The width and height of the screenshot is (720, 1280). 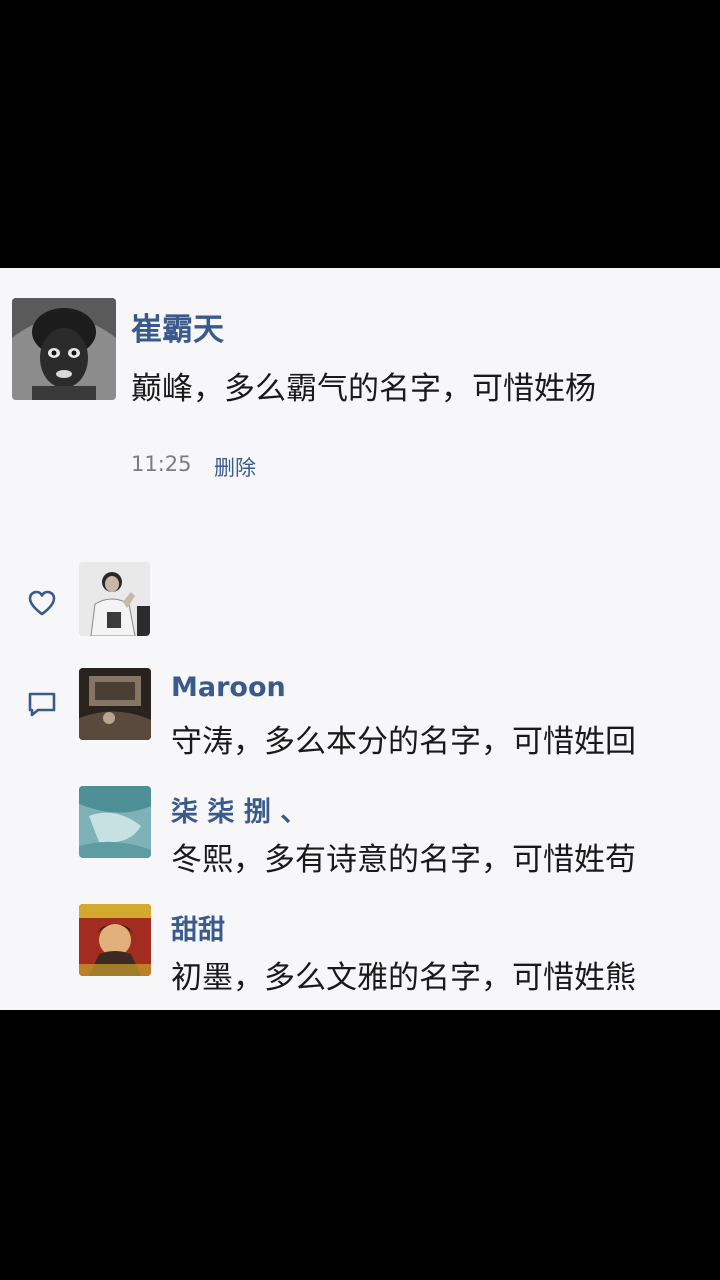 I want to click on comment-author-name: Maroon, so click(x=228, y=687).